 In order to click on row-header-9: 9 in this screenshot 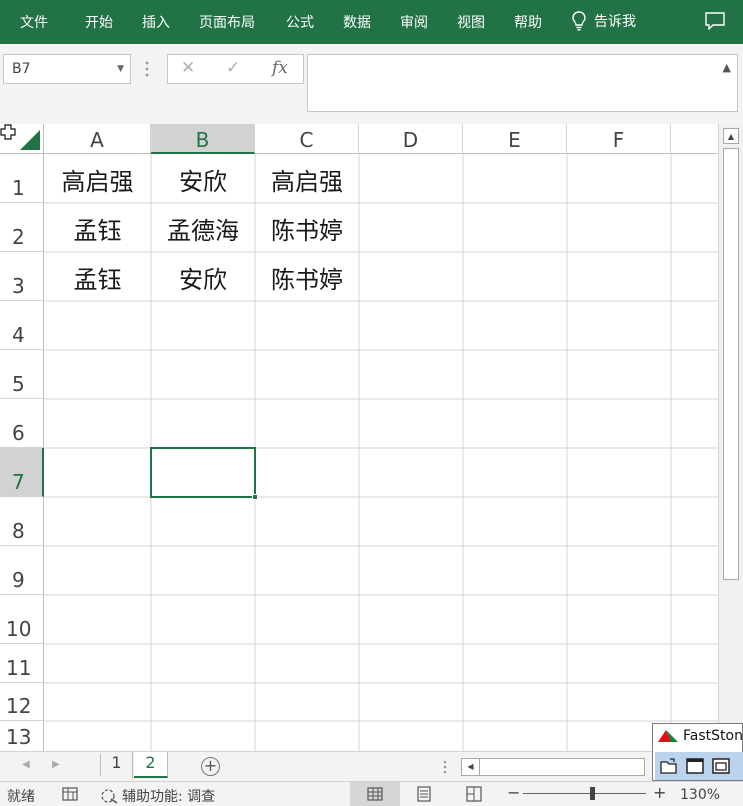, I will do `click(22, 570)`.